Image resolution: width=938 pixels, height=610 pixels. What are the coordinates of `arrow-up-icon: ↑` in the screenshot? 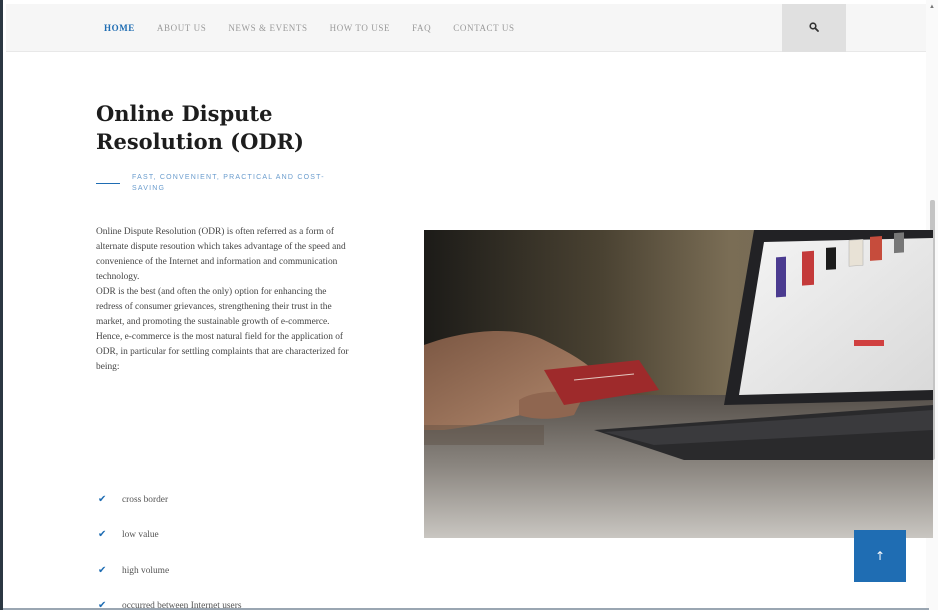 It's located at (880, 556).